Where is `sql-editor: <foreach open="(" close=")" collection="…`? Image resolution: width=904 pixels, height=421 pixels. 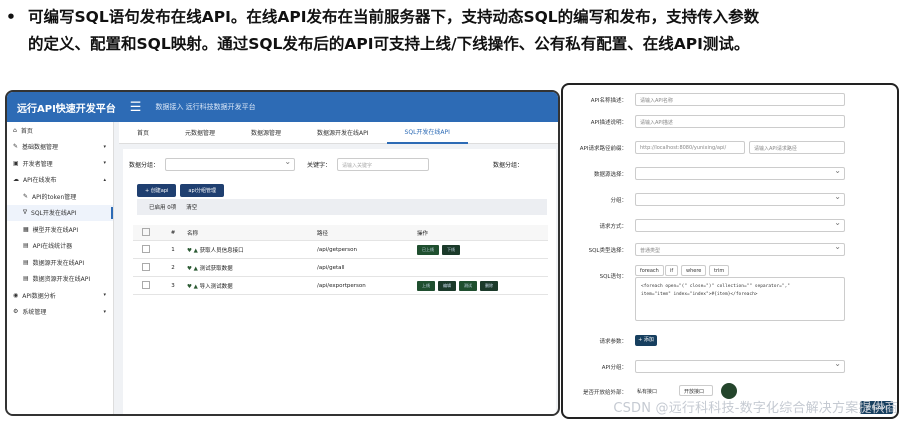 sql-editor: <foreach open="(" close=")" collection="… is located at coordinates (740, 299).